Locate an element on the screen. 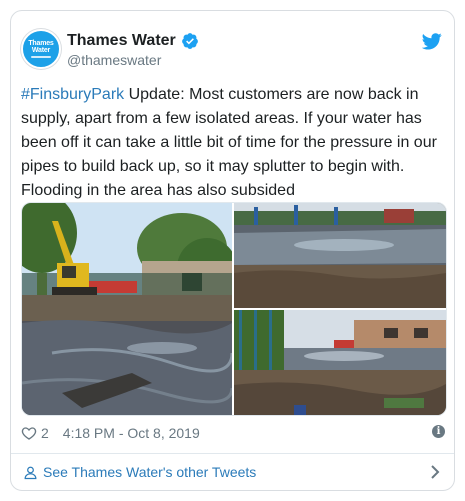 Image resolution: width=465 pixels, height=501 pixels. photo-flooded-street is located at coordinates (340, 362).